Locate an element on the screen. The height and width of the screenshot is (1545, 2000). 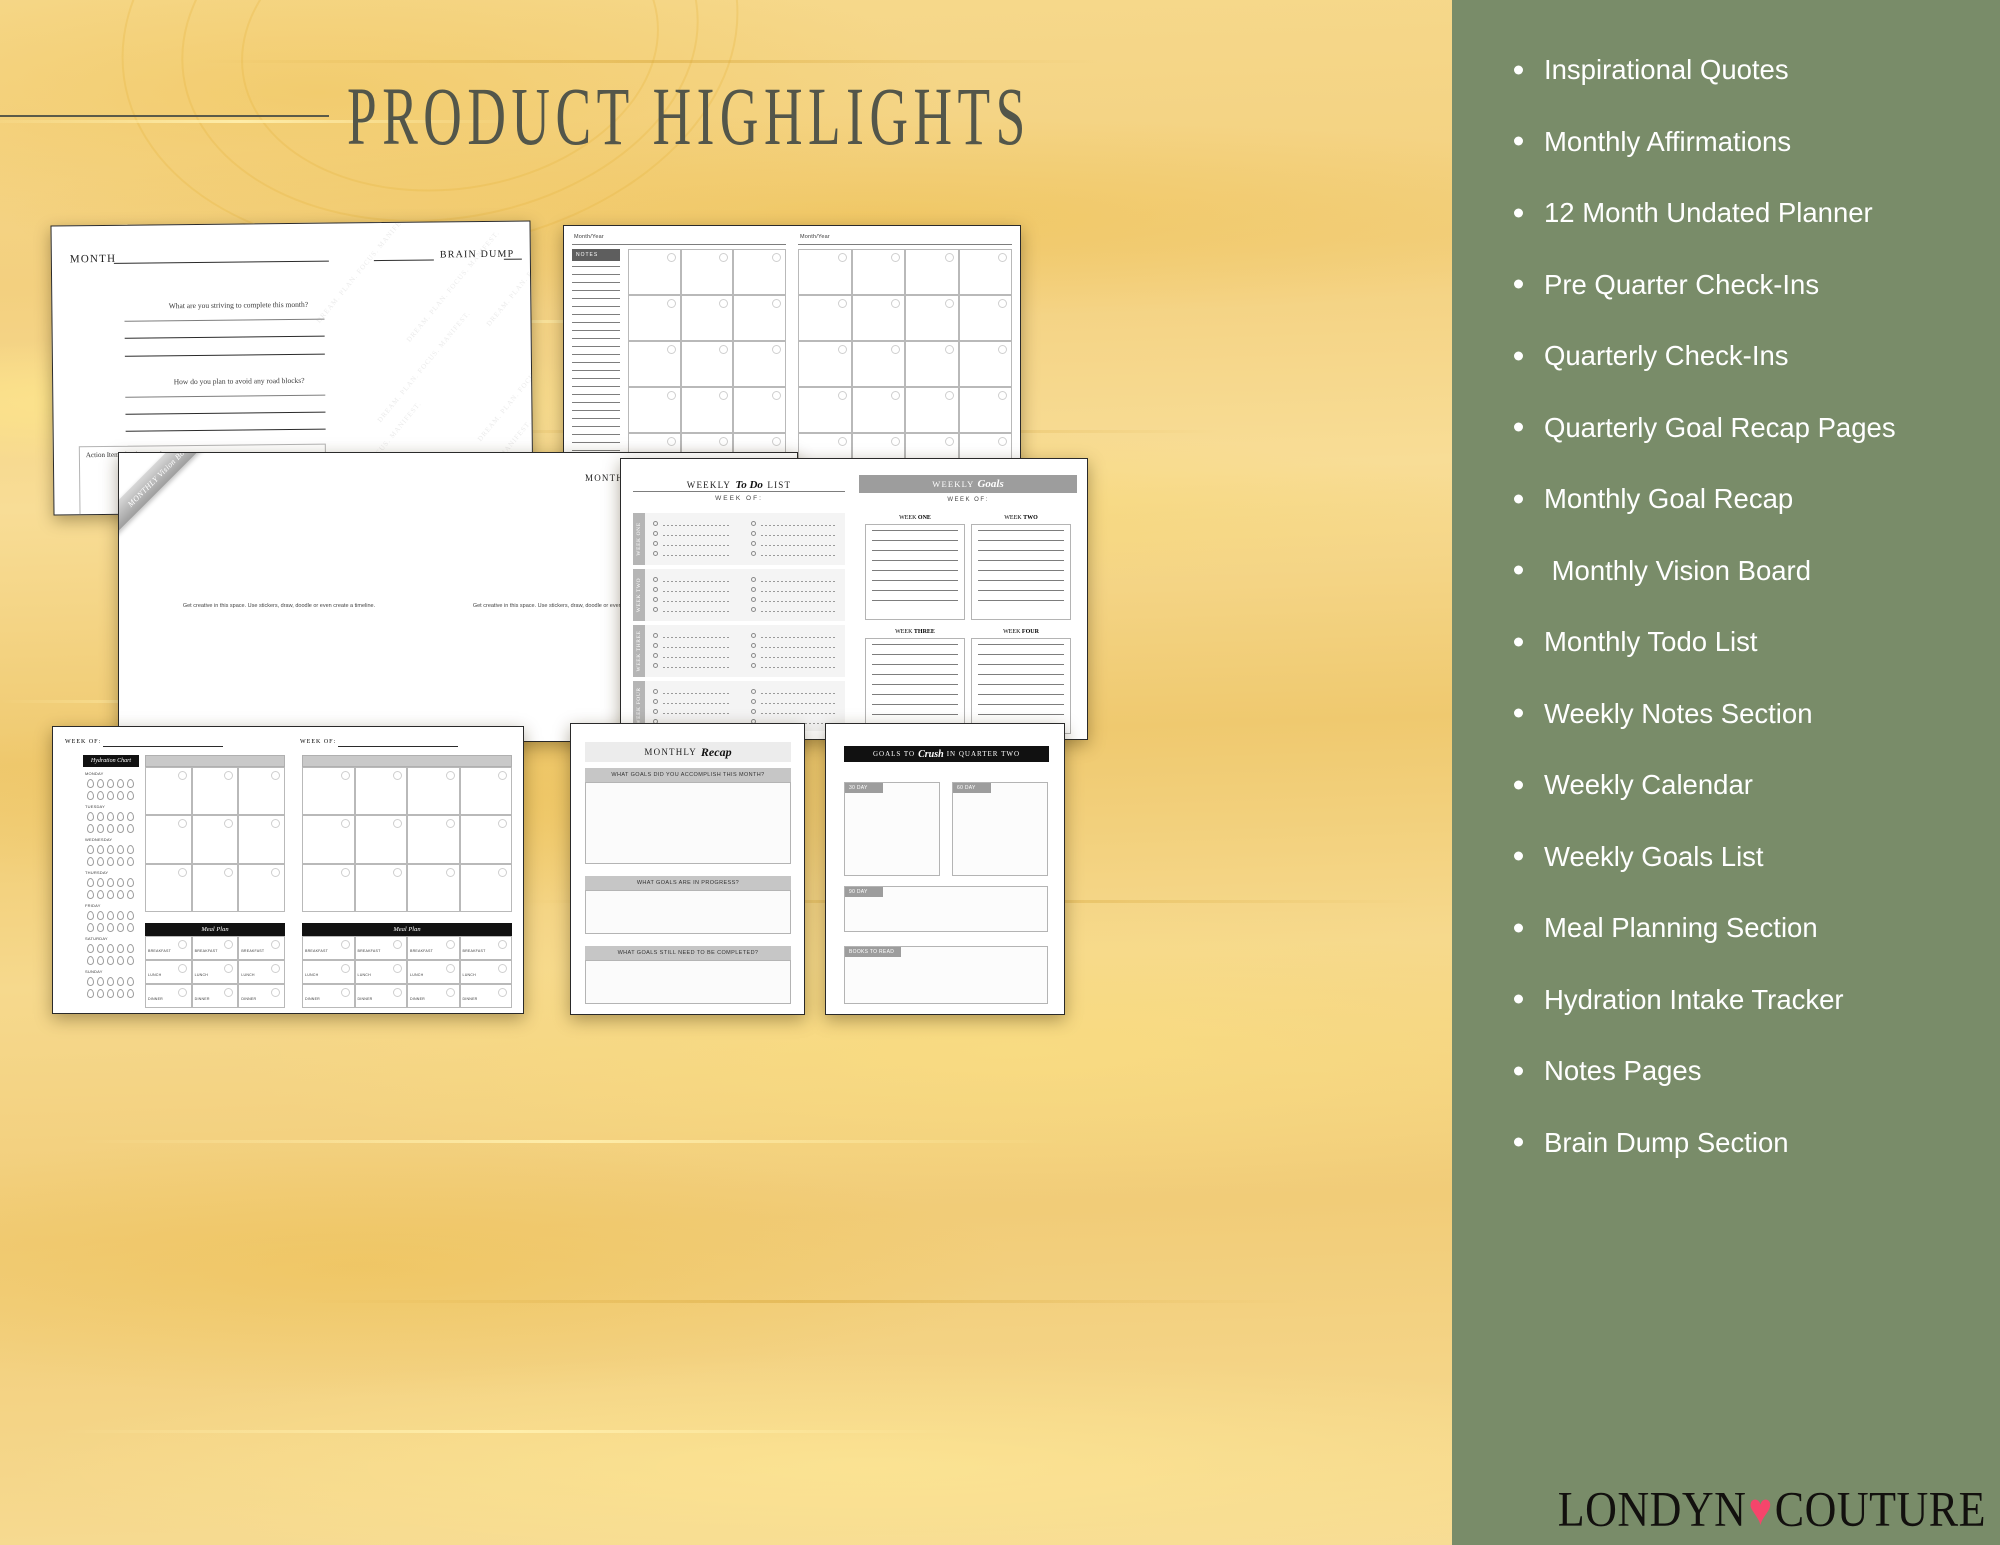
feature-item-pre-quarter-check-ins: Pre Quarter Check-Ins is located at coordinates (1741, 285).